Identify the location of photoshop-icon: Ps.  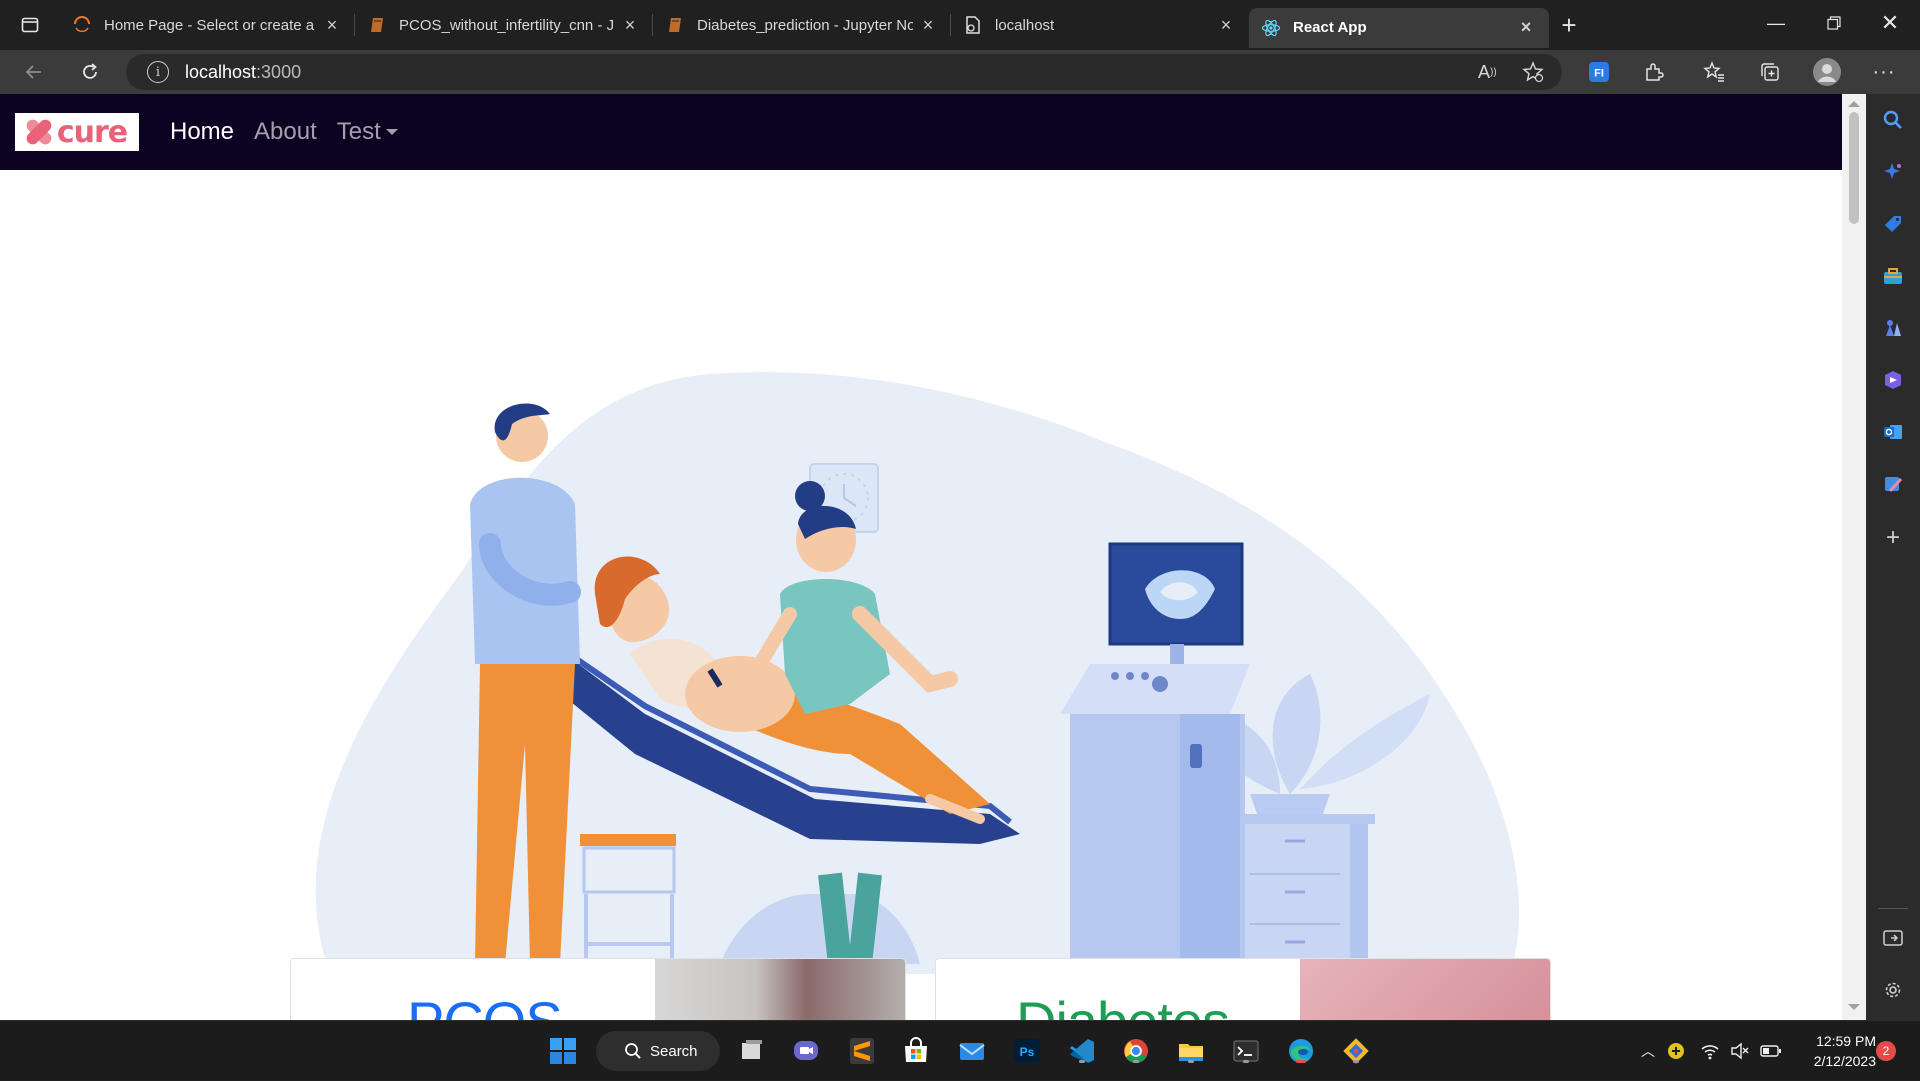
(1027, 1051).